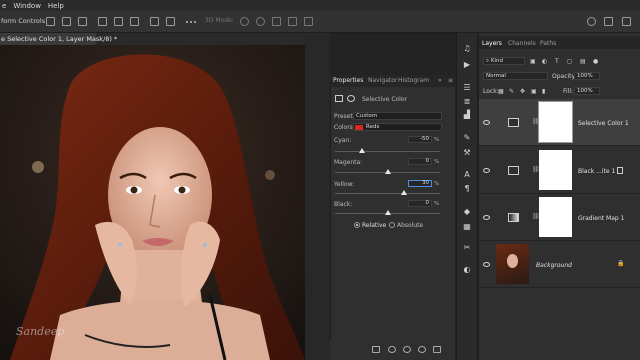 This screenshot has width=640, height=360. Describe the element at coordinates (308, 21) in the screenshot. I see `3d-scale-icon` at that location.